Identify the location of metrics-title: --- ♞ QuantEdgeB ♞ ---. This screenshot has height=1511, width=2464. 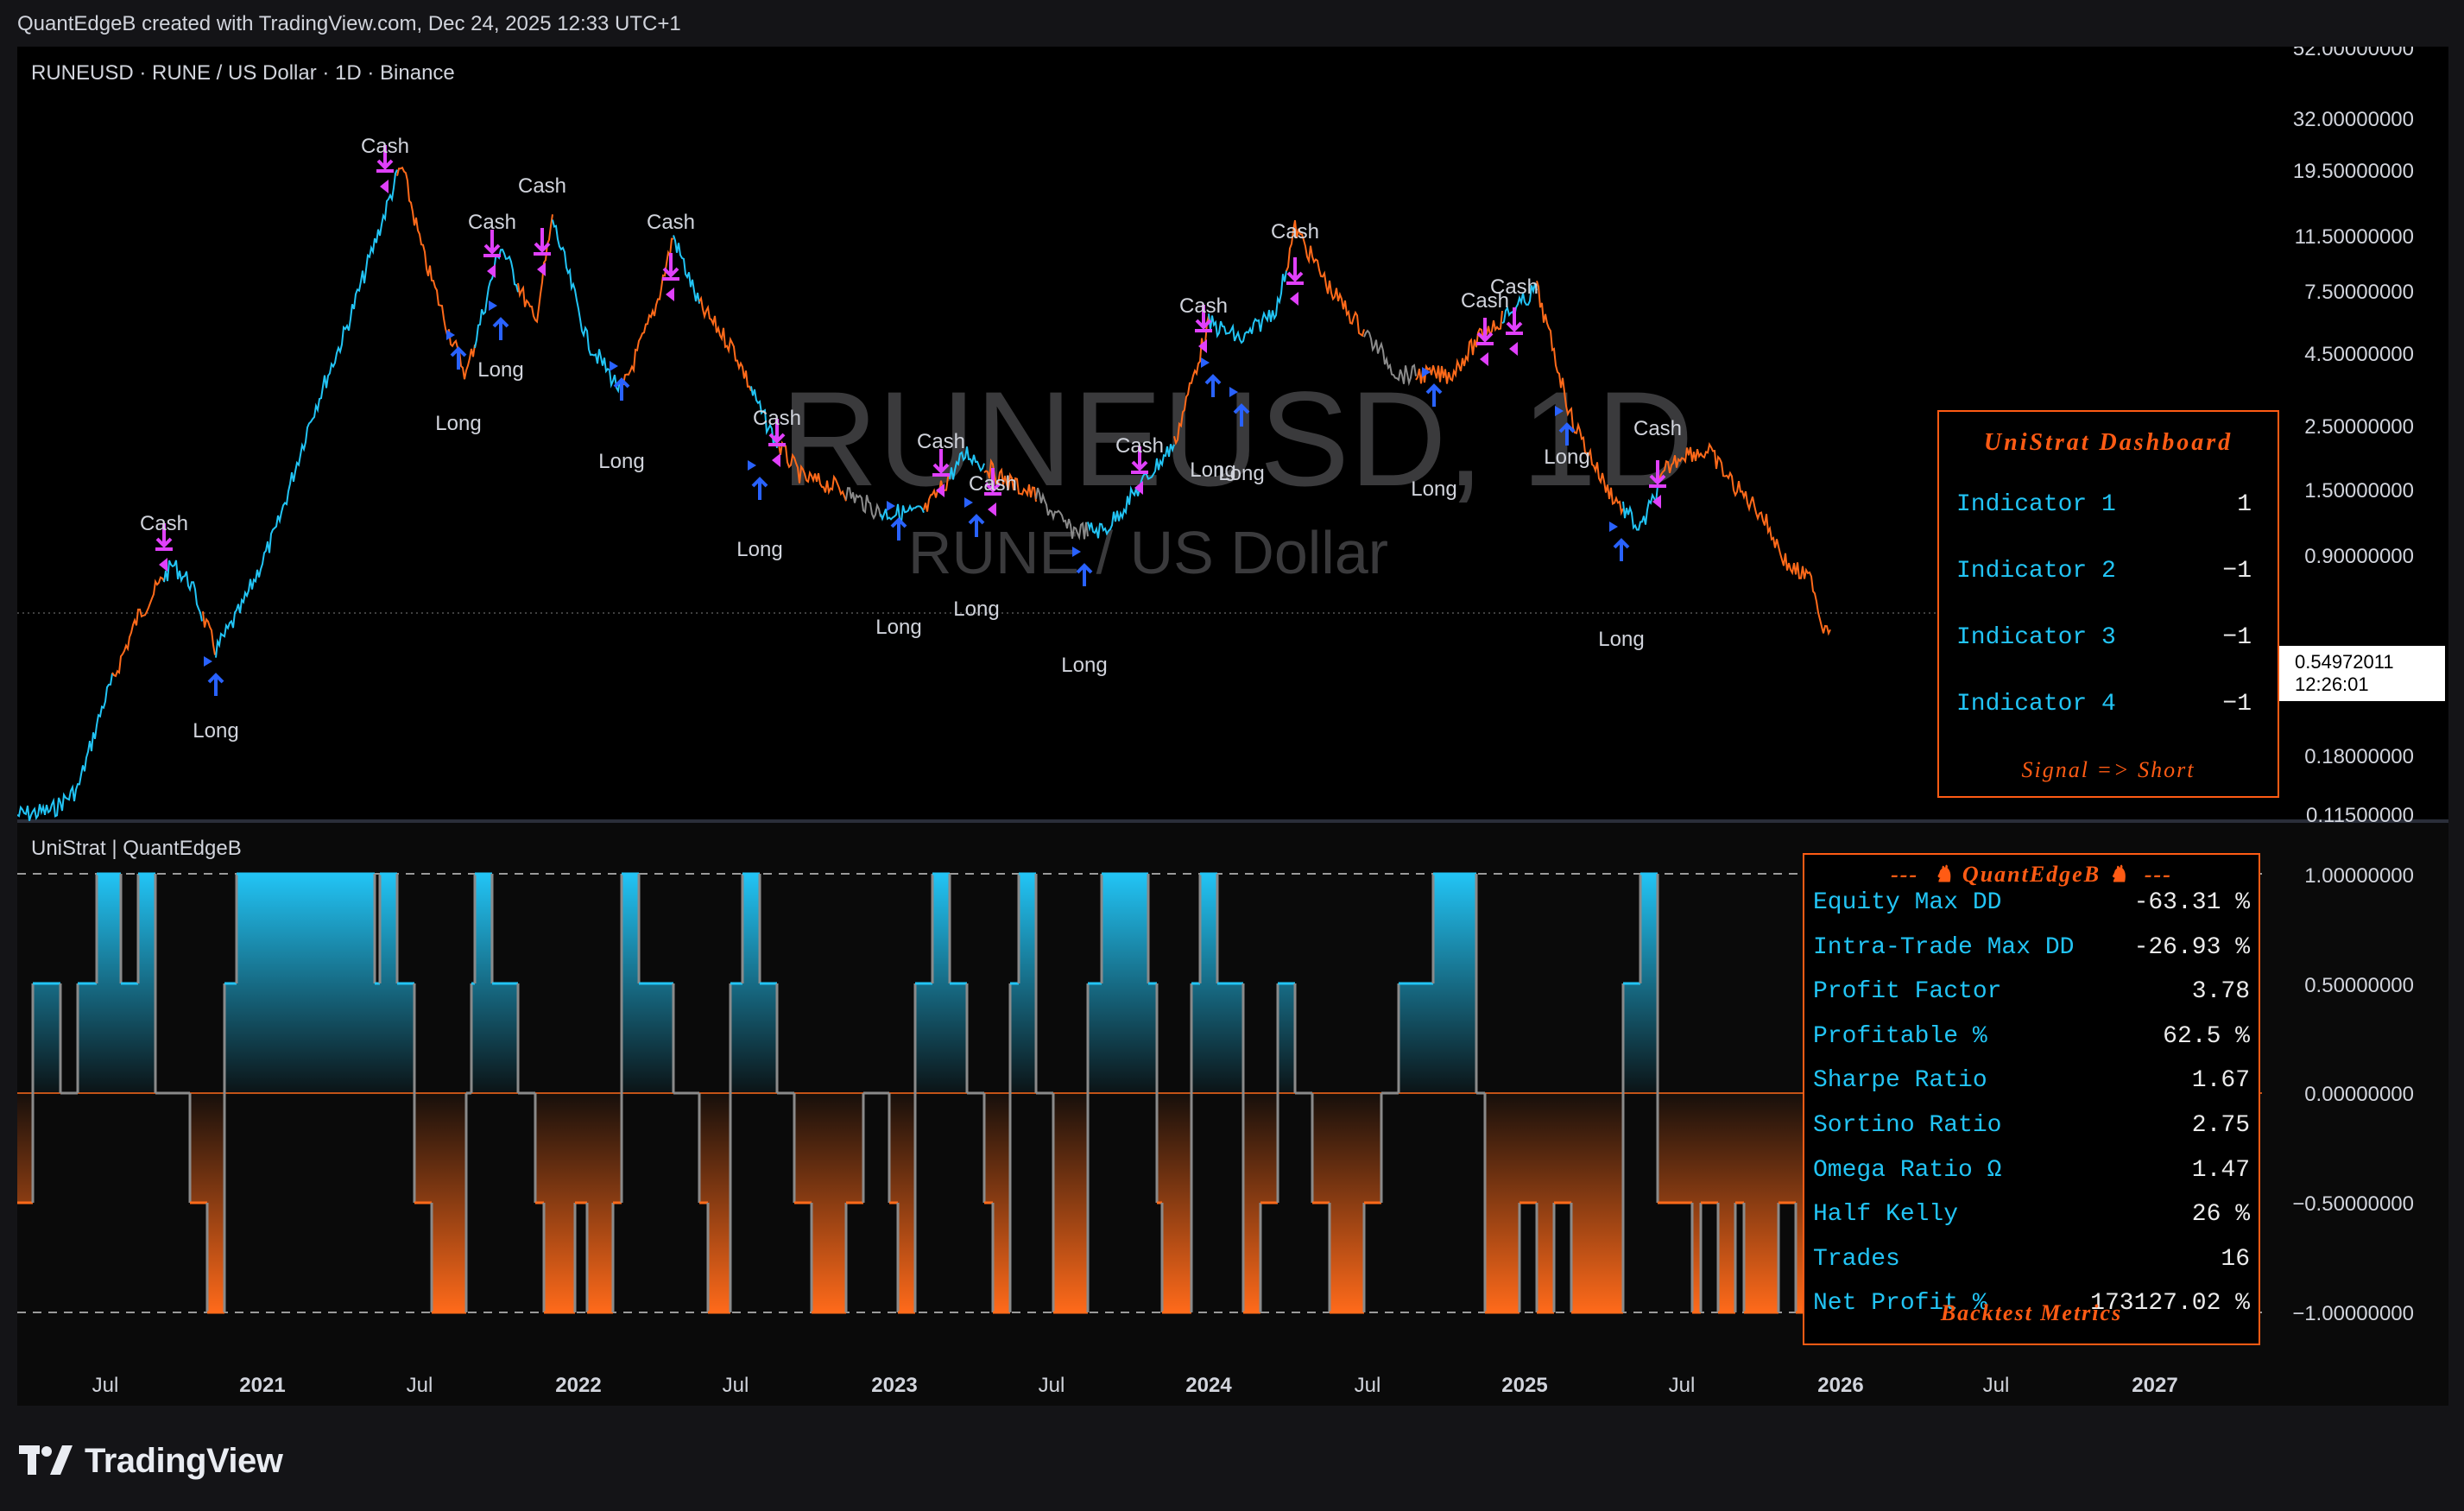
(2031, 874).